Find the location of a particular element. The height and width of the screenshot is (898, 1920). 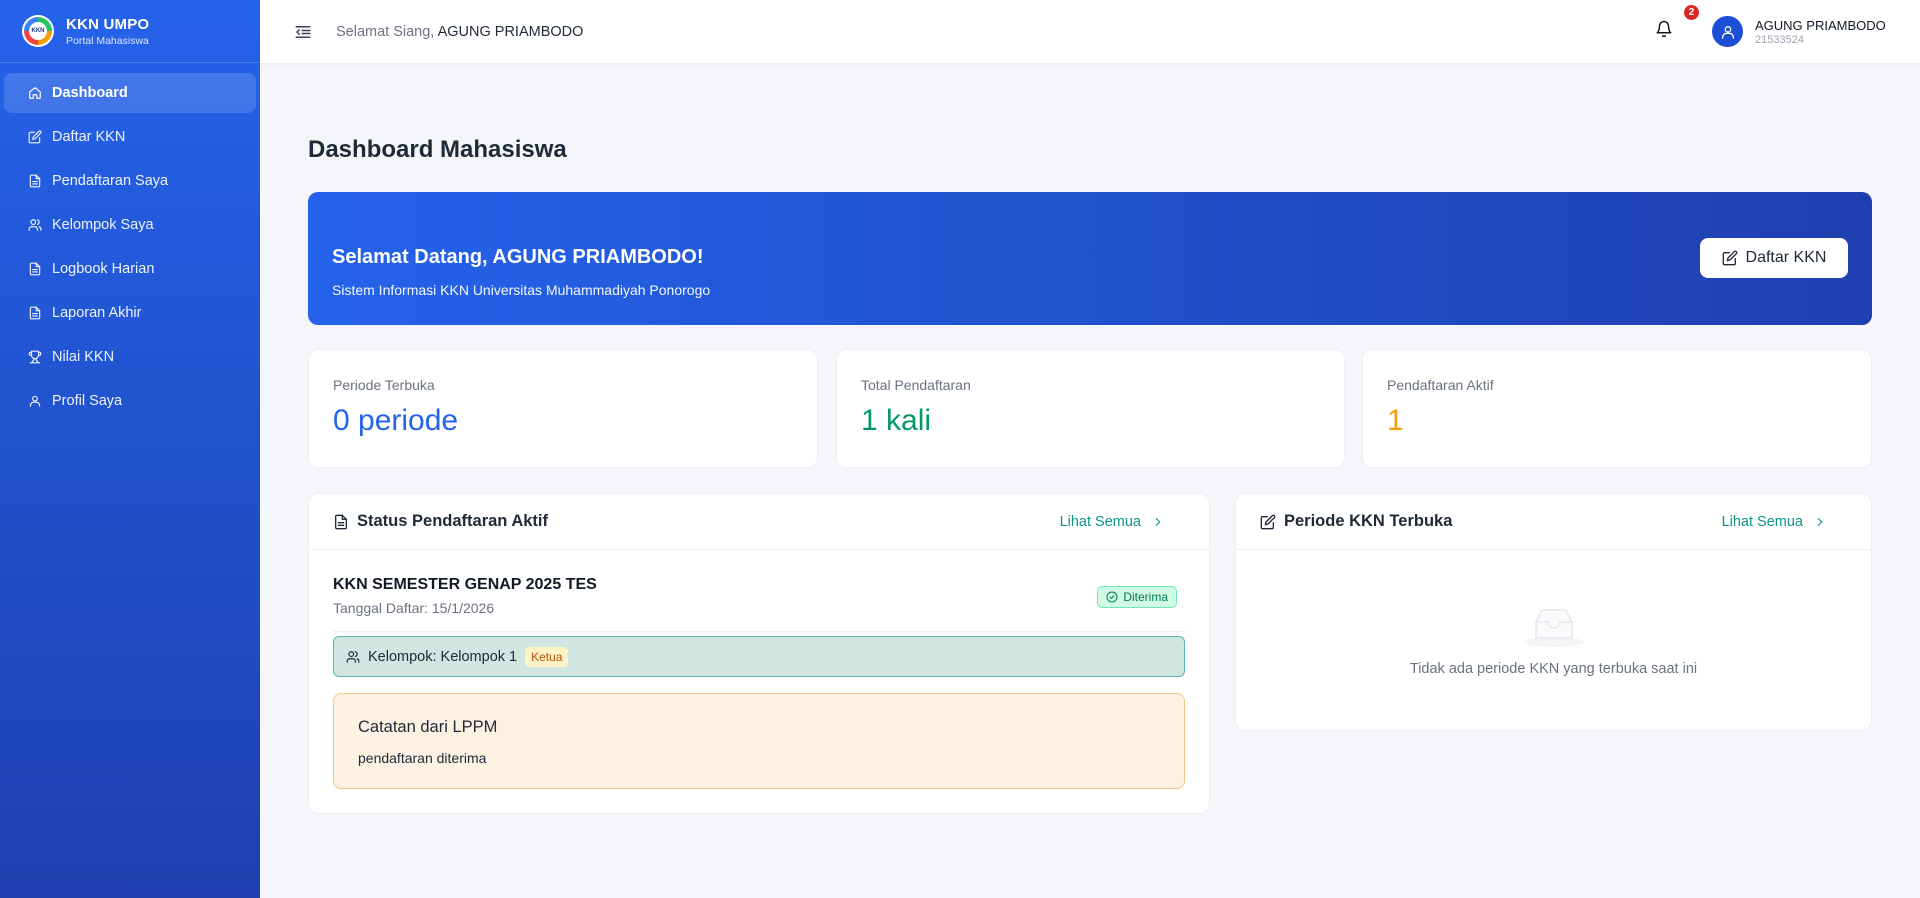

check-circle-icon is located at coordinates (1112, 597).